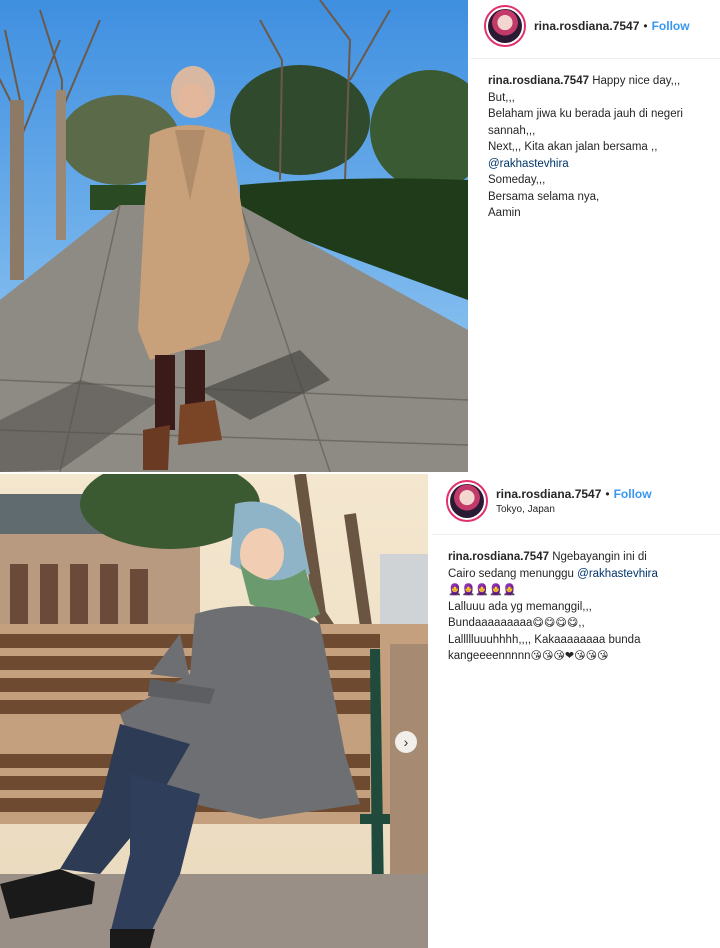 The height and width of the screenshot is (948, 720). What do you see at coordinates (574, 509) in the screenshot?
I see `location-link: Tokyo, Japan` at bounding box center [574, 509].